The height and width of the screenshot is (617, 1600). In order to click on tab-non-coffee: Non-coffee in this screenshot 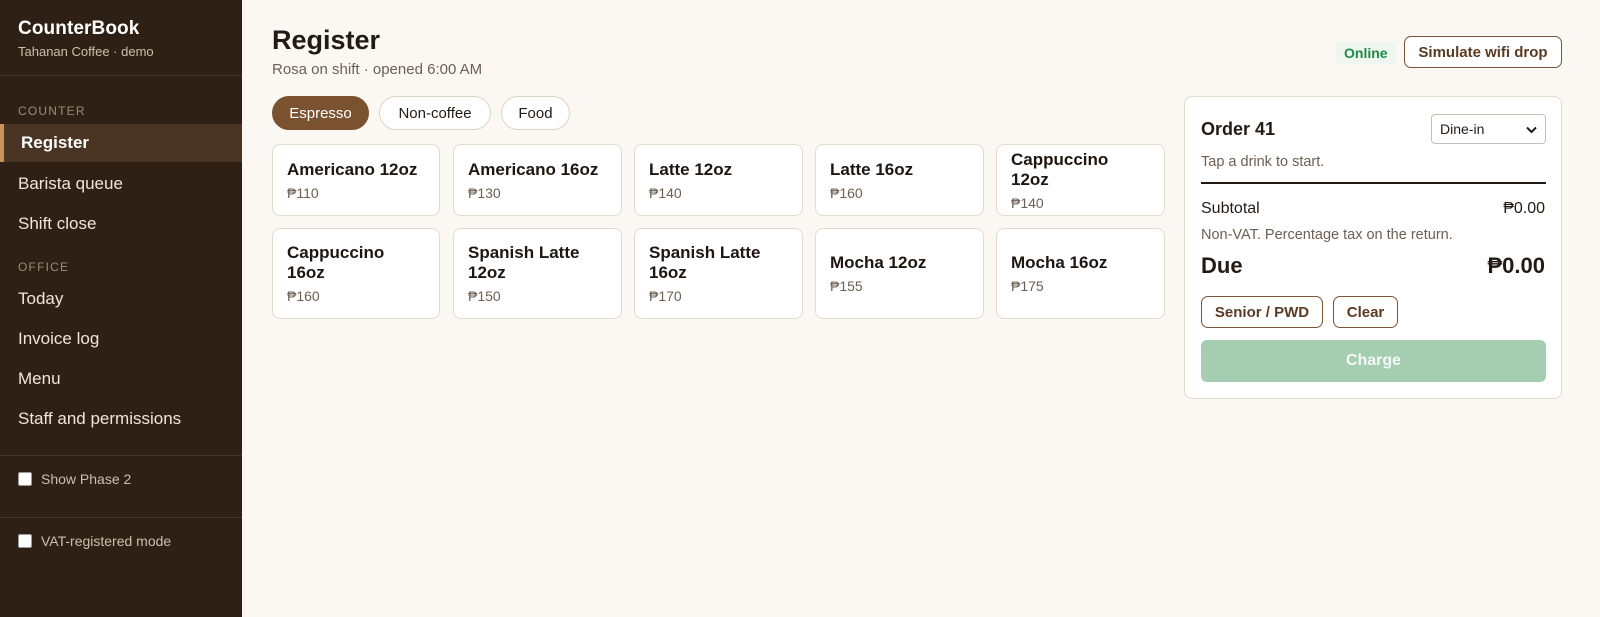, I will do `click(435, 113)`.